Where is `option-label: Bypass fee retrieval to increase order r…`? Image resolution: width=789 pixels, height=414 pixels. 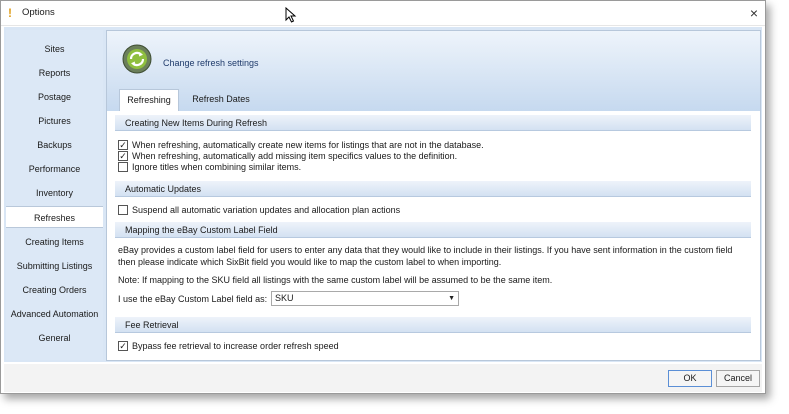 option-label: Bypass fee retrieval to increase order r… is located at coordinates (235, 346).